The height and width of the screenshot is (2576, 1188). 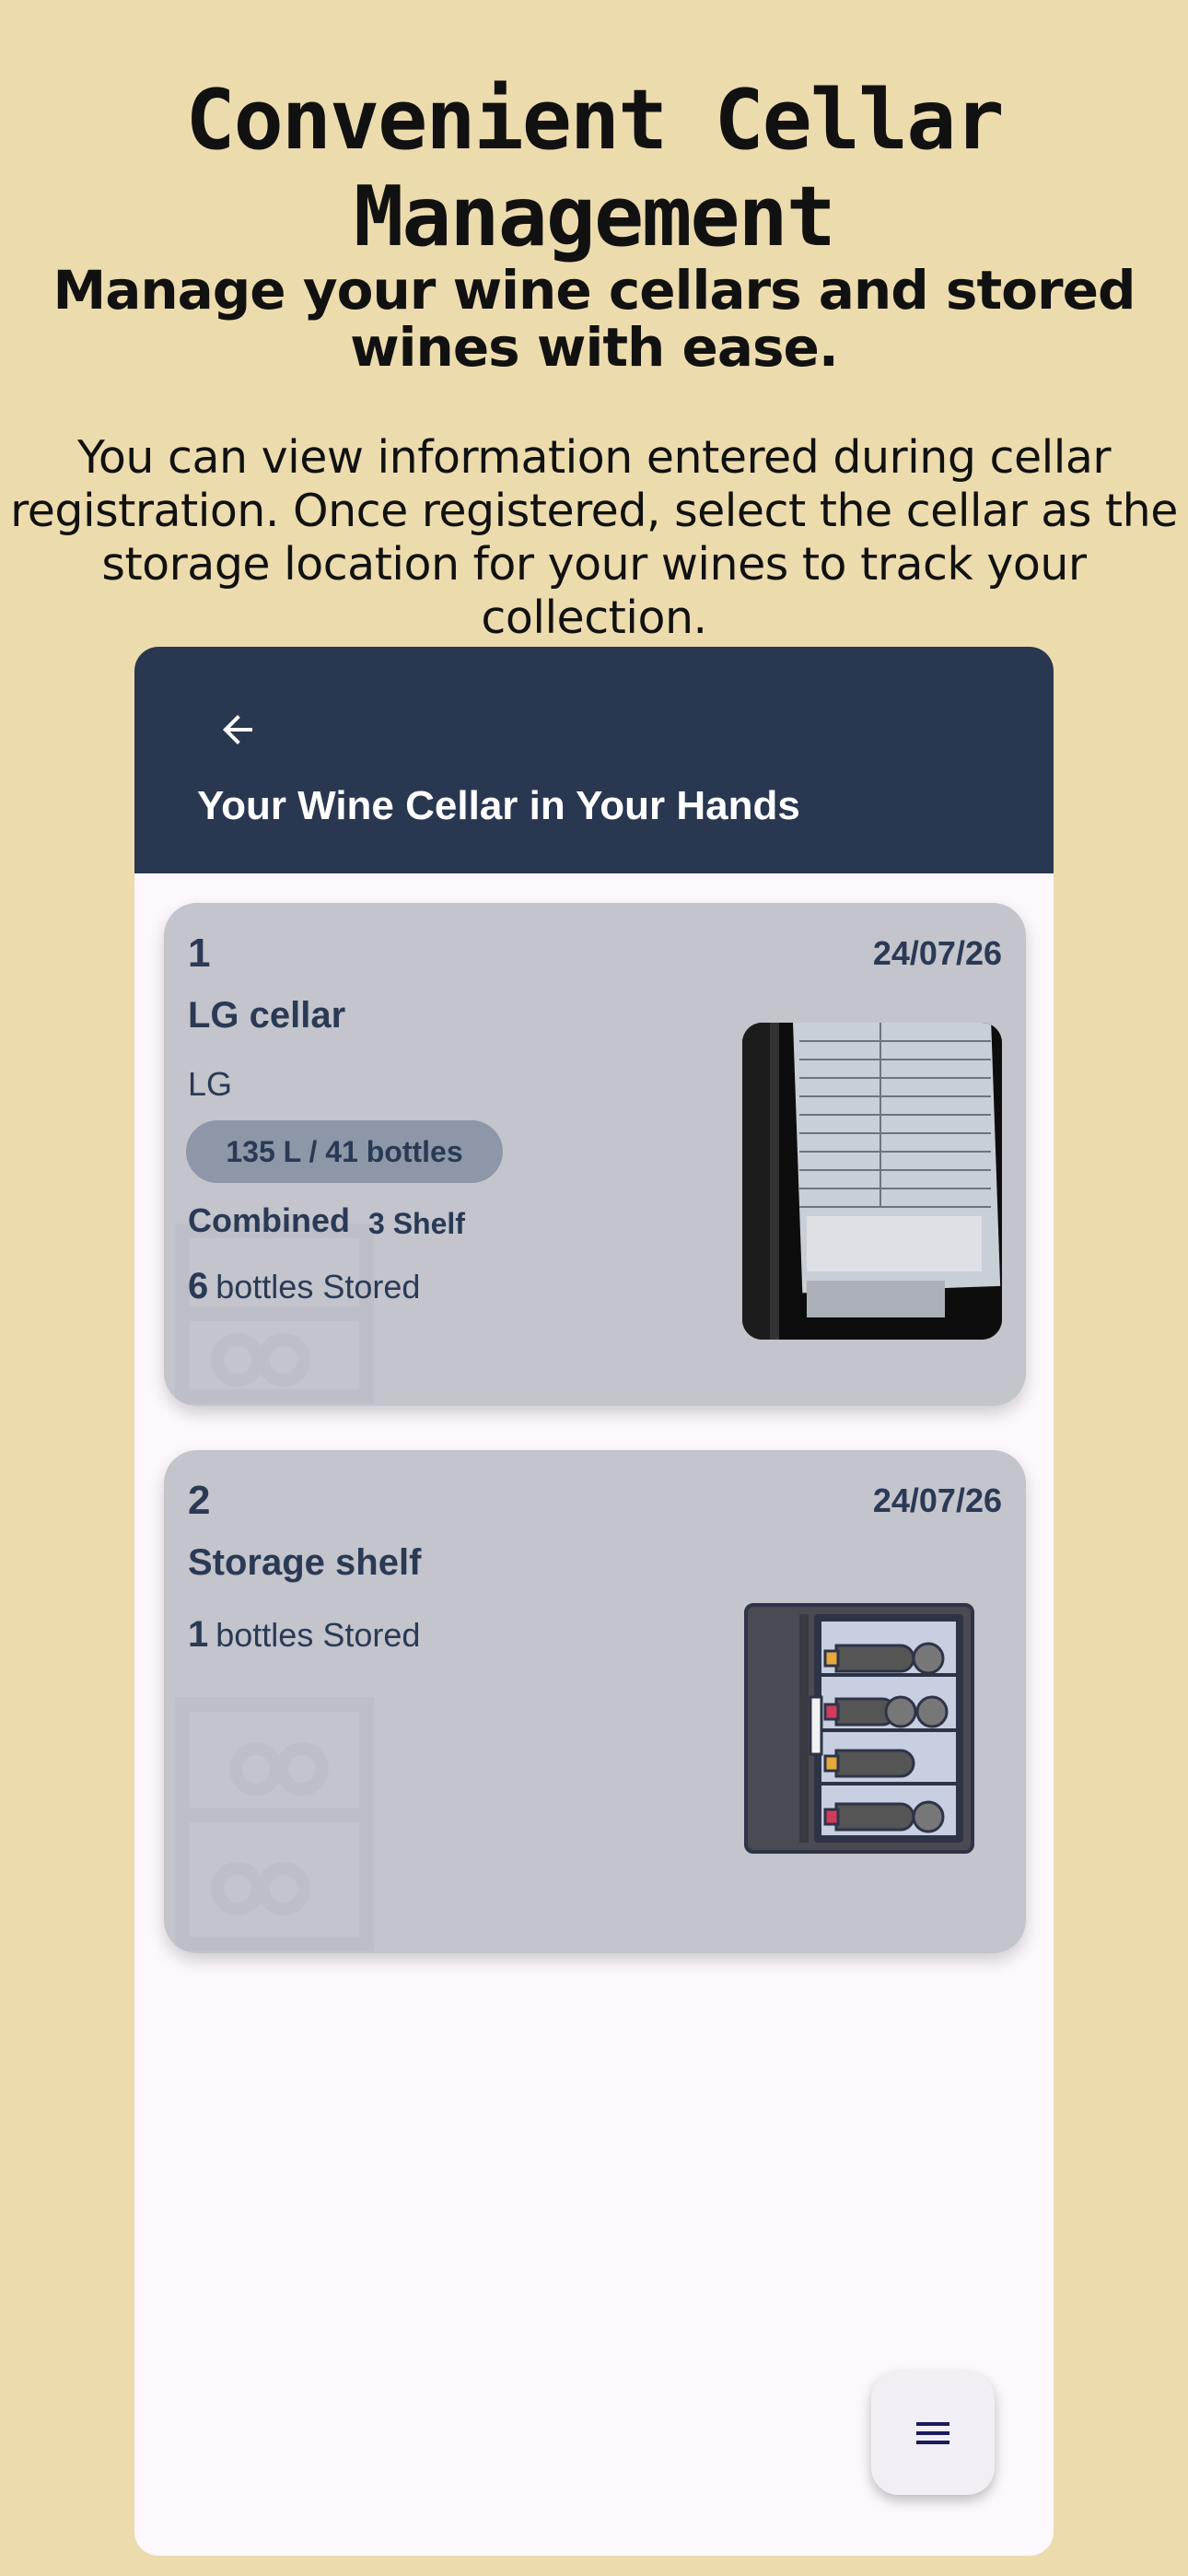 What do you see at coordinates (594, 168) in the screenshot?
I see `promo-title: Convenient Cellar Management` at bounding box center [594, 168].